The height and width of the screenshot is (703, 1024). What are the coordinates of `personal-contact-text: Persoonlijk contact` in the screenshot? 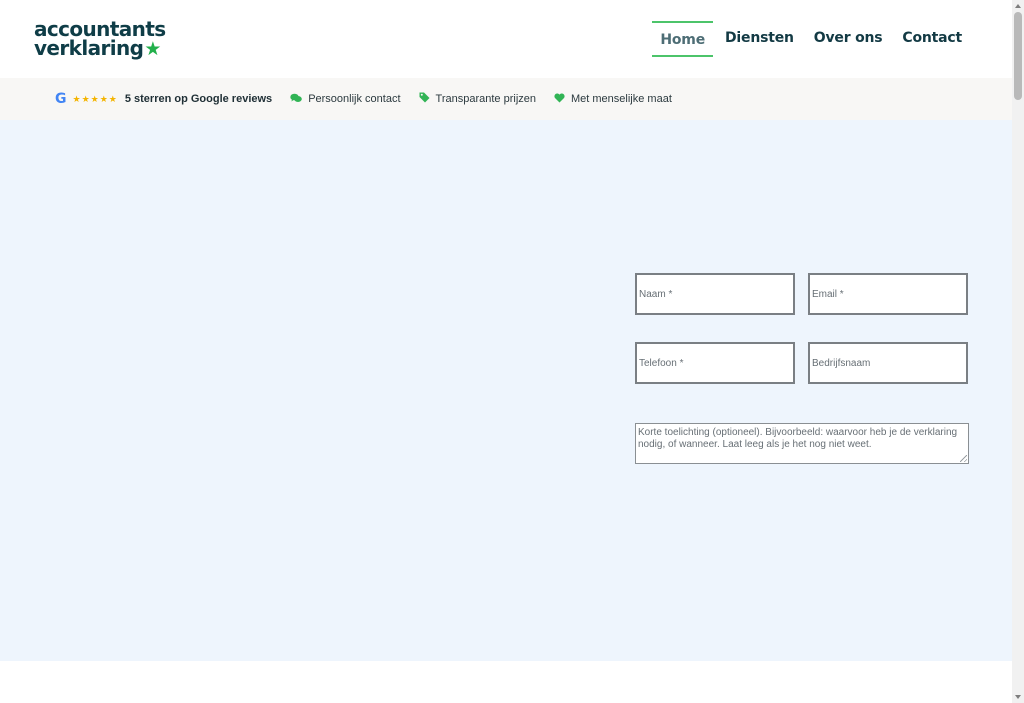 It's located at (354, 99).